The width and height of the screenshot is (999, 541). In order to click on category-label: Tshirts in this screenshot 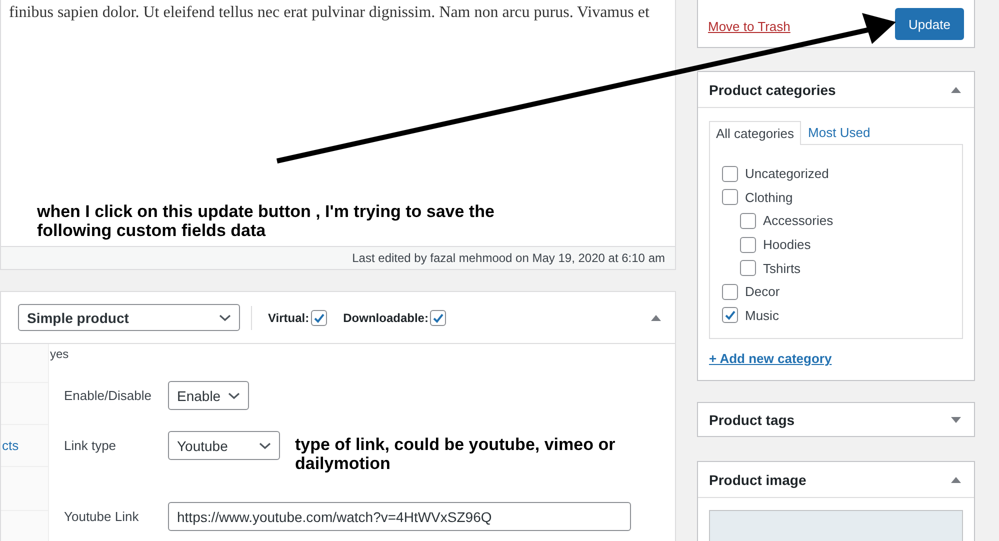, I will do `click(782, 268)`.